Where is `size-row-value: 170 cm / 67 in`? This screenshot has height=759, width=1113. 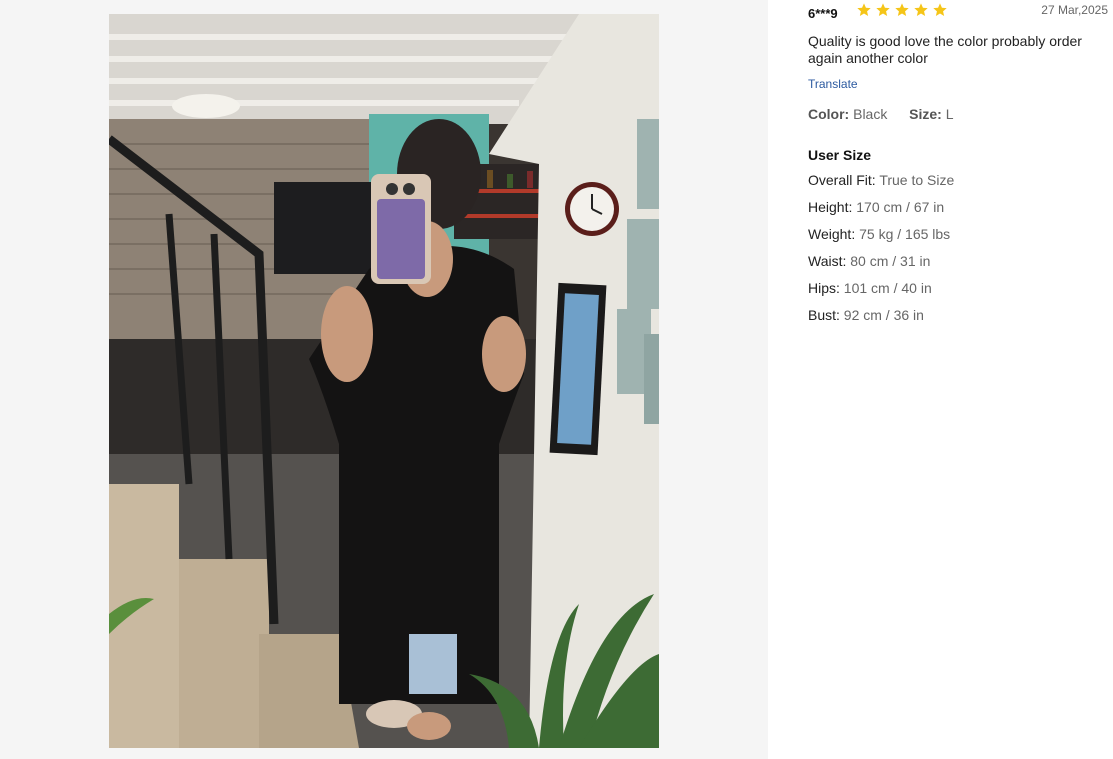 size-row-value: 170 cm / 67 in is located at coordinates (900, 207).